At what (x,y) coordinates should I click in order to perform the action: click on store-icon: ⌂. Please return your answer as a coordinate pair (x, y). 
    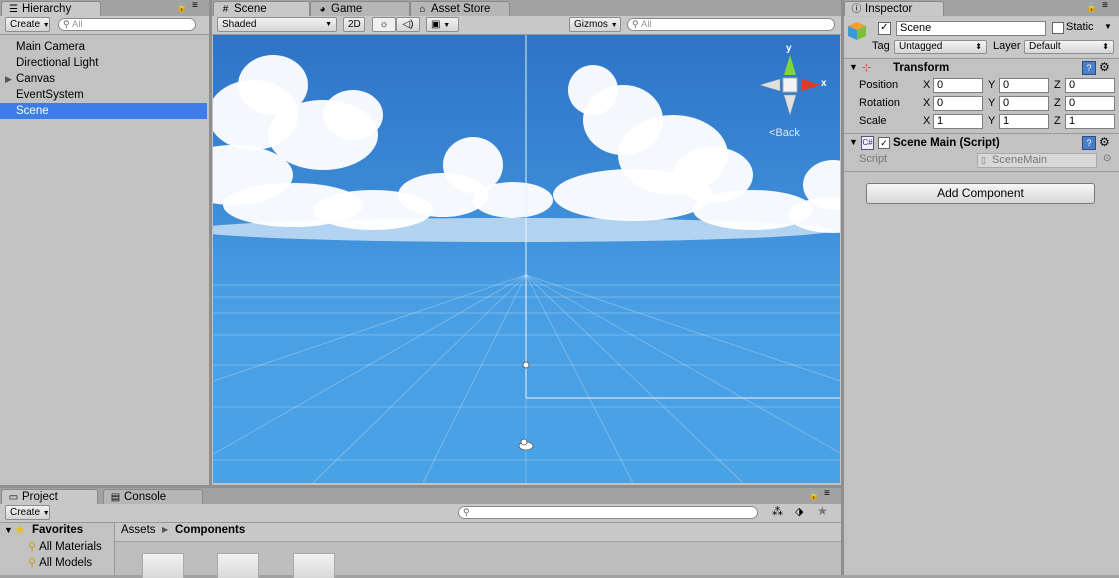
    Looking at the image, I should click on (422, 9).